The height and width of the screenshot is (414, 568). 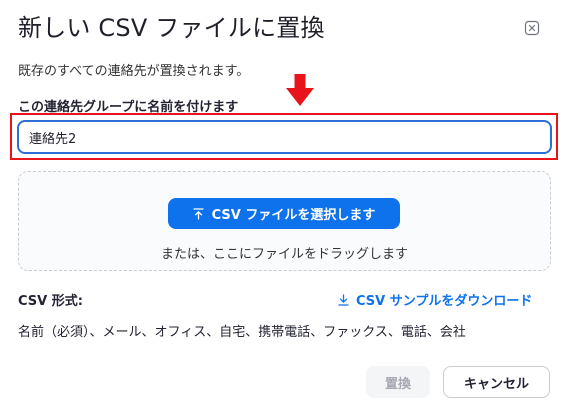 What do you see at coordinates (50, 301) in the screenshot?
I see `csv-format-label: CSV 形式:` at bounding box center [50, 301].